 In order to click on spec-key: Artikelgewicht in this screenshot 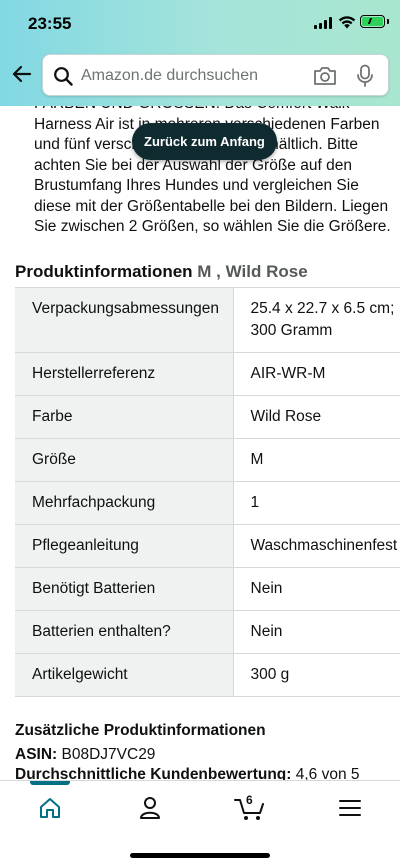, I will do `click(124, 675)`.